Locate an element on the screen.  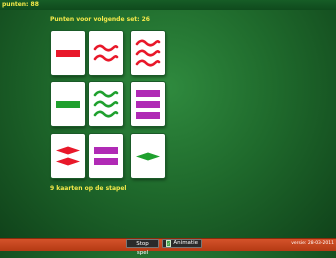
next-set-points-label: Punten voor volgende set: 26 is located at coordinates (100, 19).